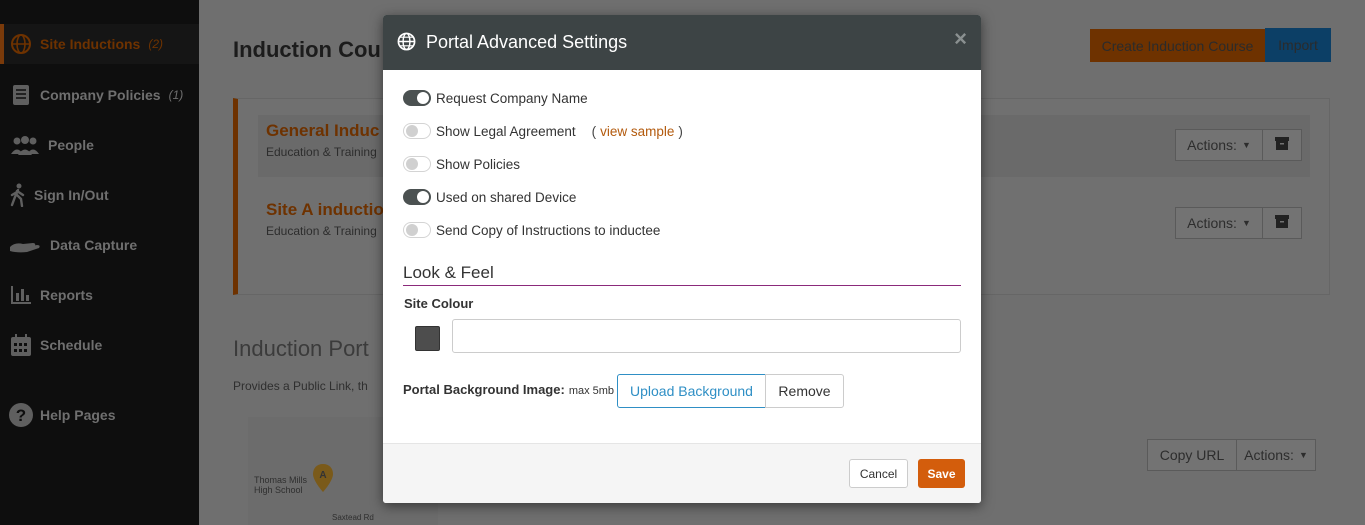 The width and height of the screenshot is (1365, 525). I want to click on map-road-label: Saxtead Rd, so click(353, 517).